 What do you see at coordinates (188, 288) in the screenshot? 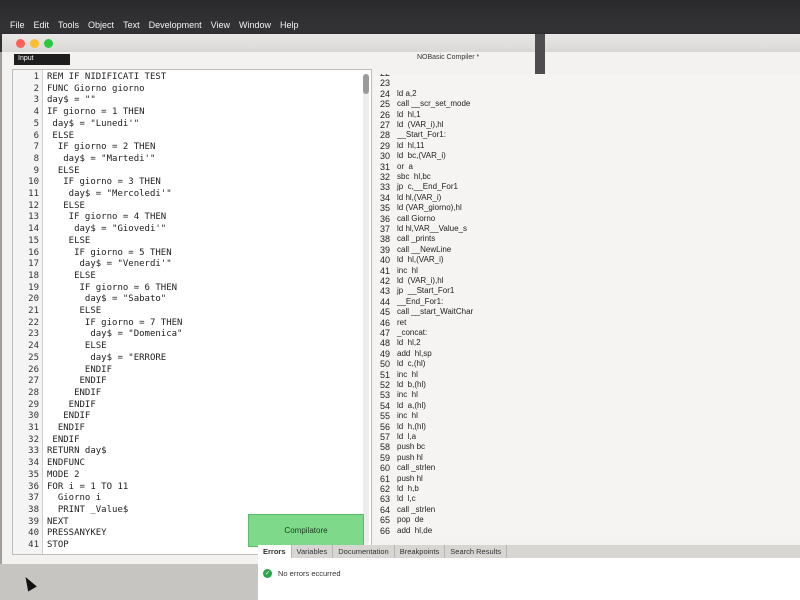
I see `editor-line: 19 IF giorno = 6 THEN` at bounding box center [188, 288].